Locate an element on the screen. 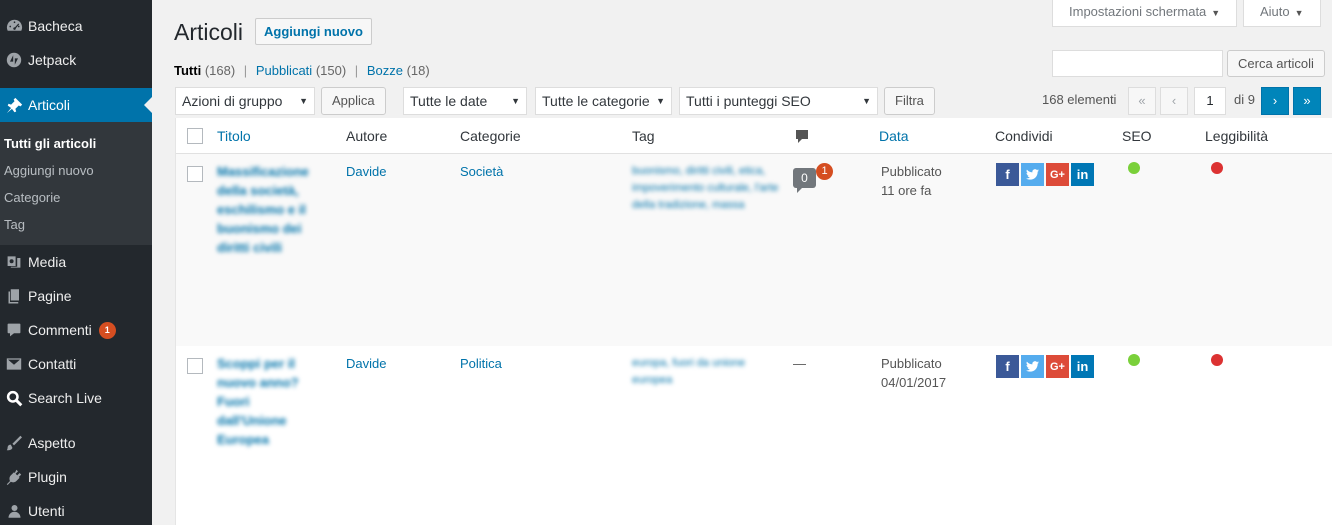 The image size is (1332, 525). post-date: Pubblicato 04/01/2017 is located at coordinates (913, 373).